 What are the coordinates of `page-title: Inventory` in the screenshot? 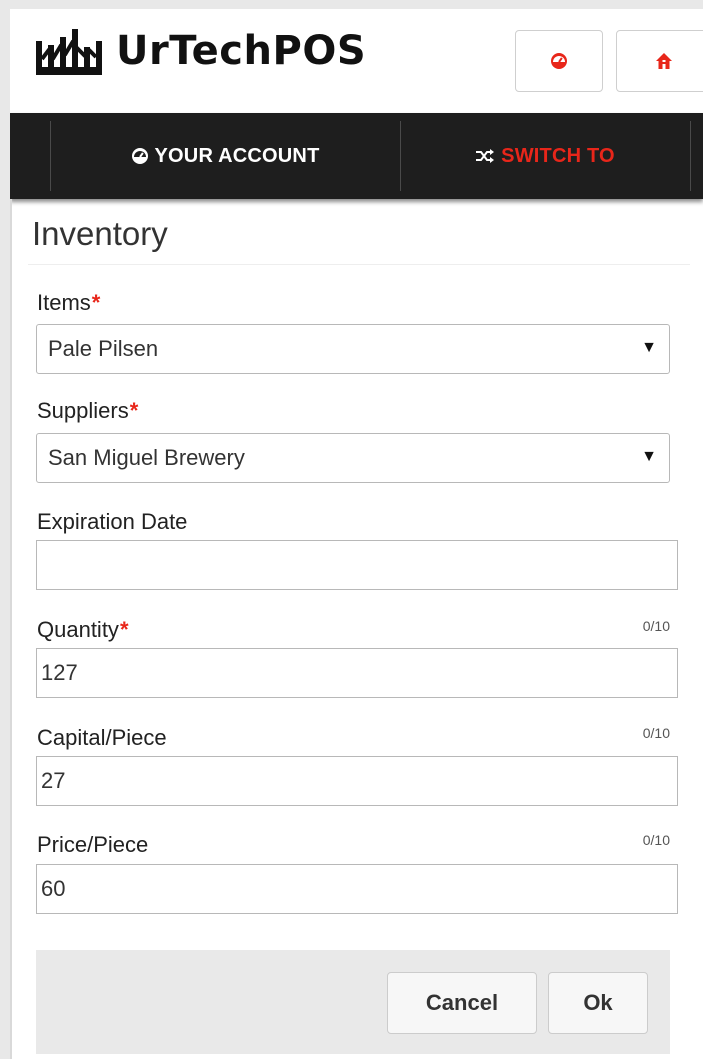 It's located at (100, 233).